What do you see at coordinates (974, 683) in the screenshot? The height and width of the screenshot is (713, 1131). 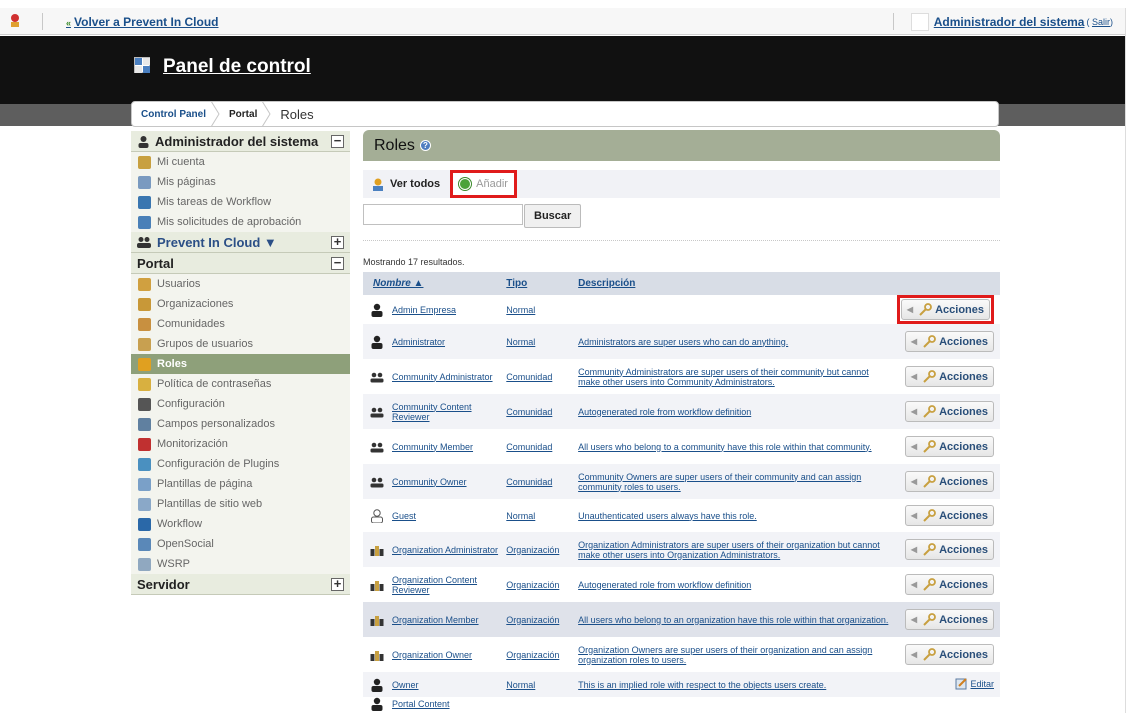 I see `edit-link: Editar` at bounding box center [974, 683].